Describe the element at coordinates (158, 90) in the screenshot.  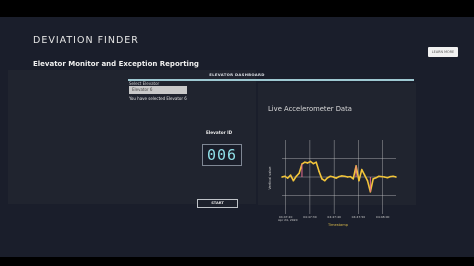
I see `elevator-dropdown: Elevator 6` at that location.